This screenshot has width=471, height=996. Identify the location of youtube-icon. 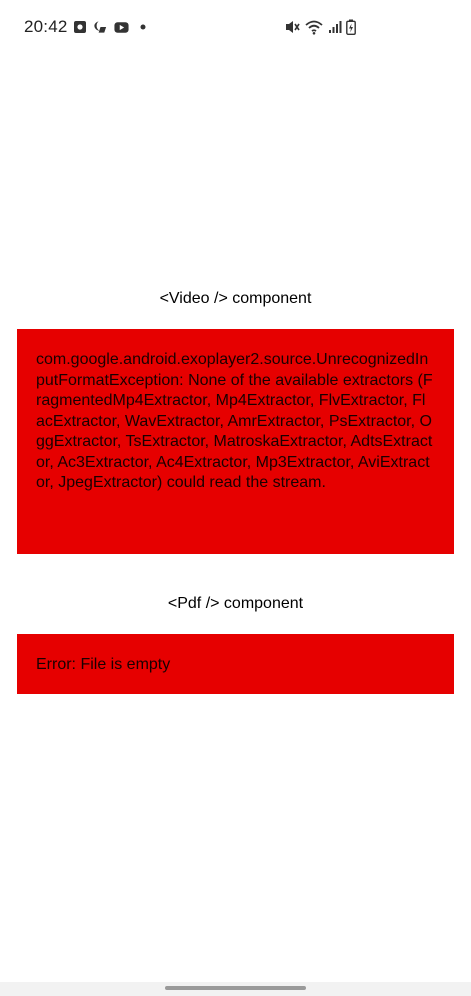
(121, 27).